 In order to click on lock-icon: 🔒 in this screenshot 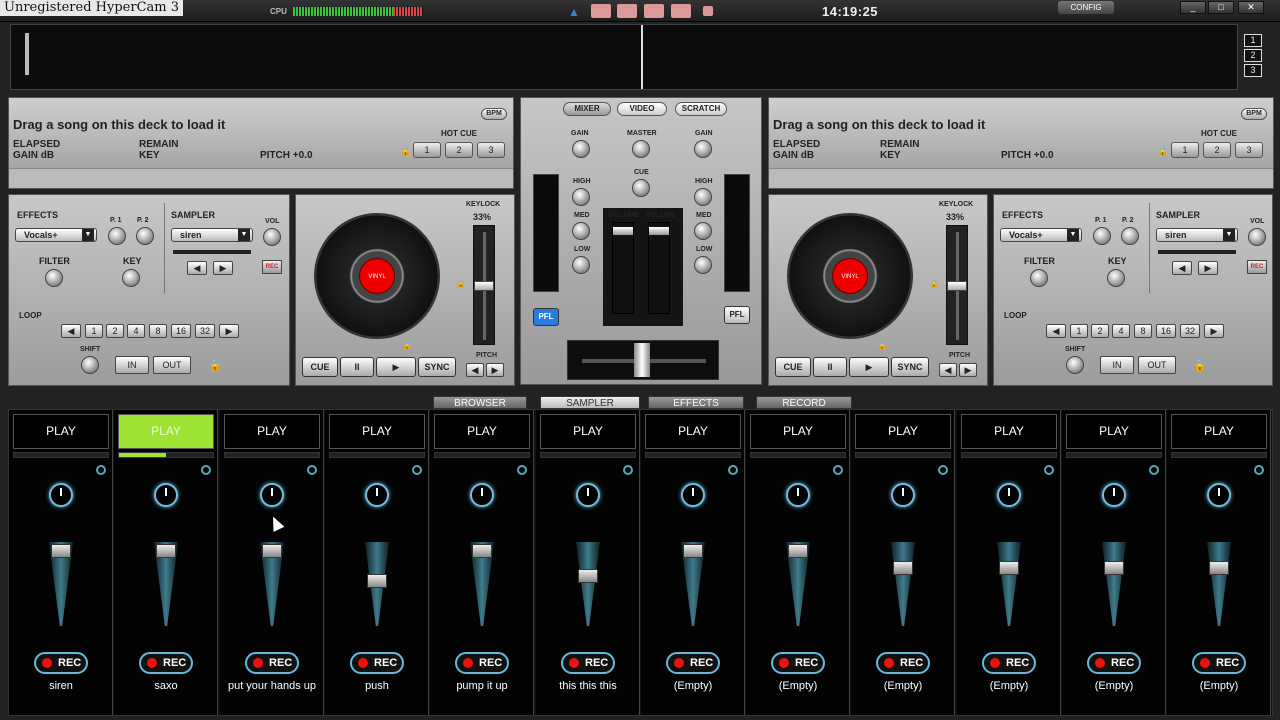, I will do `click(215, 365)`.